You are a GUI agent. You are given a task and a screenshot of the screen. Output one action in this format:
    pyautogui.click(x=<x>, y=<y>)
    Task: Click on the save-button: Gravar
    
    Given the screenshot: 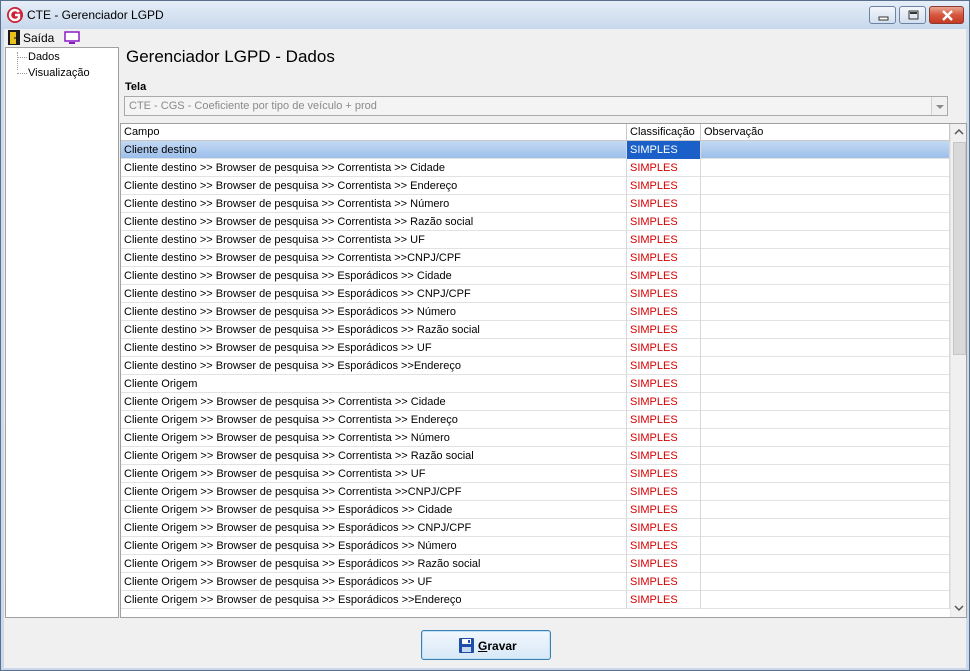 What is the action you would take?
    pyautogui.click(x=486, y=645)
    